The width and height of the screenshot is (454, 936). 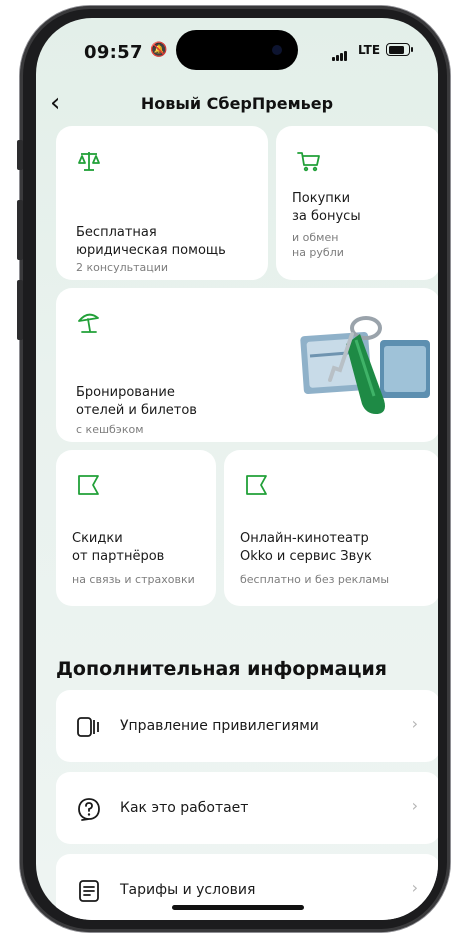 I want to click on card-booking: Бронирование отелей и билетов с кешбэком, so click(x=247, y=365).